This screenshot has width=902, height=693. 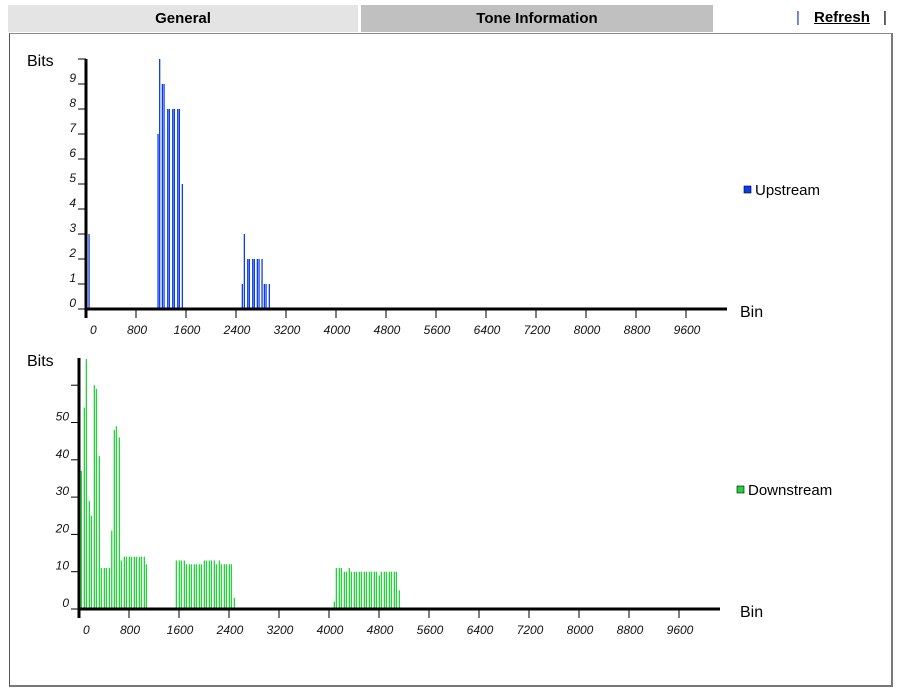 I want to click on upstream-x-axis-title: Bin, so click(x=751, y=312).